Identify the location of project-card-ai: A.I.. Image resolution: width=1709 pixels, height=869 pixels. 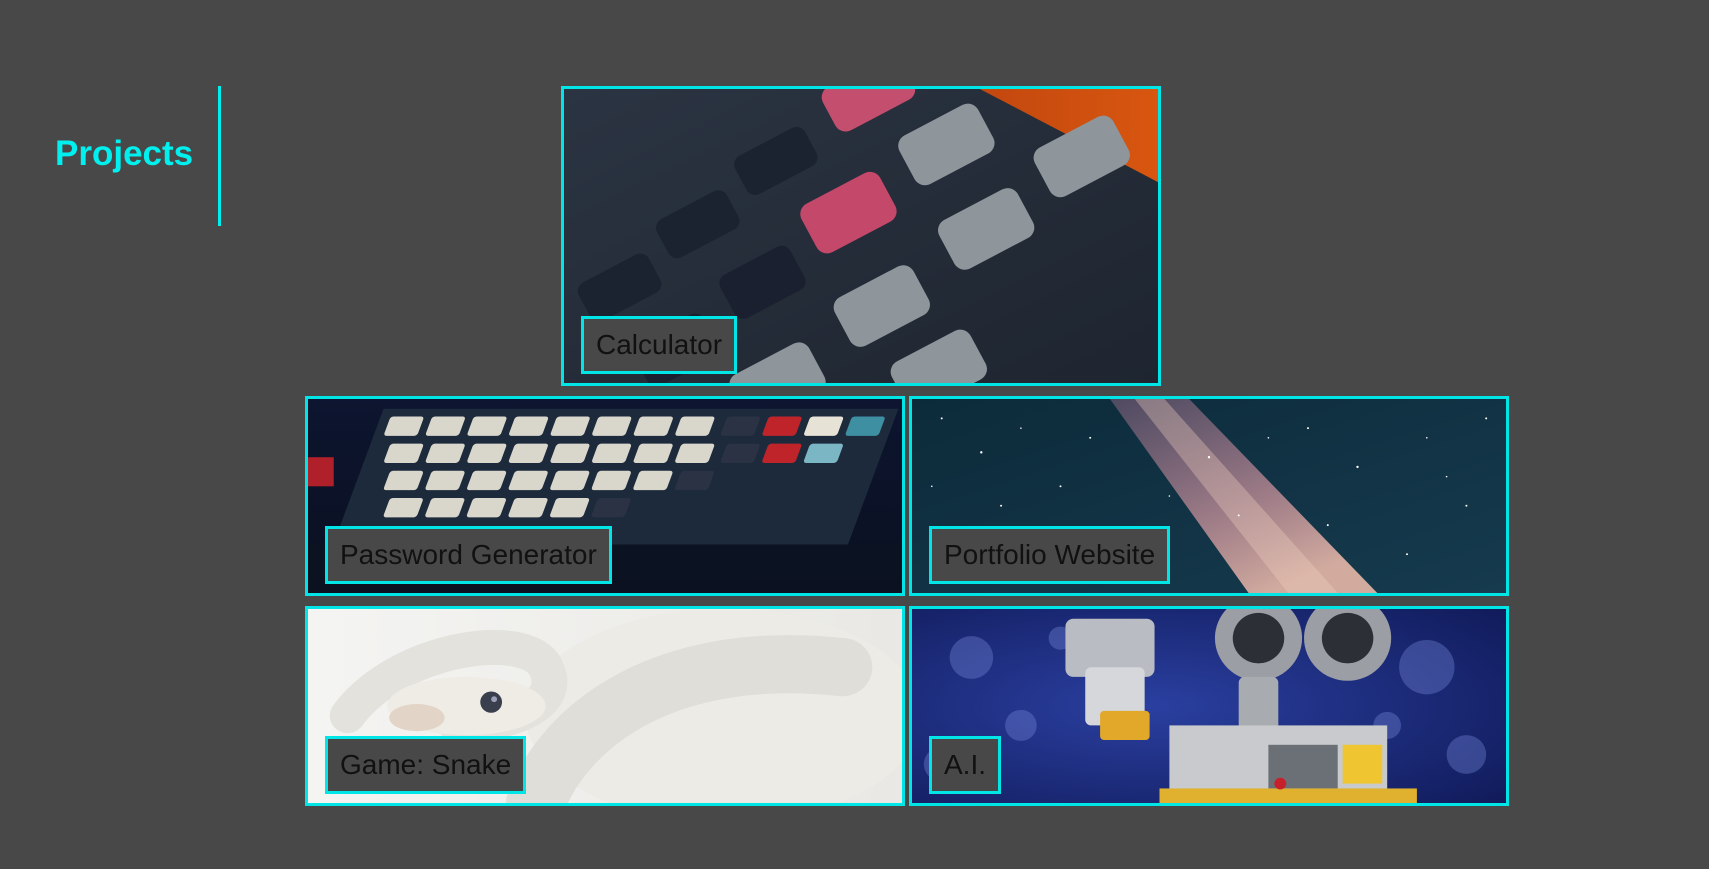
(1209, 706).